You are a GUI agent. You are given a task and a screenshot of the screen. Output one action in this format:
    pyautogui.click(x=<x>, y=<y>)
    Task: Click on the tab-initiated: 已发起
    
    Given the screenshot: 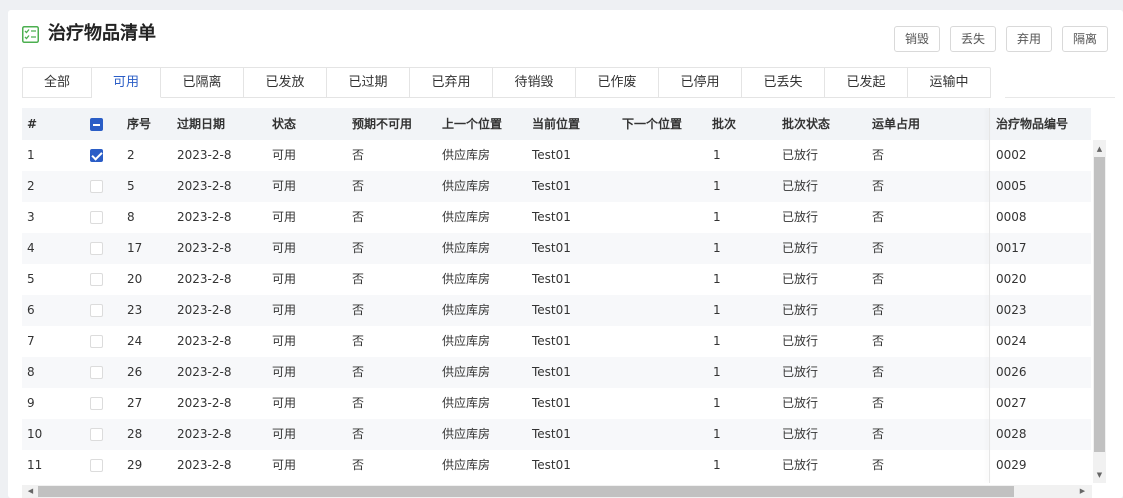 What is the action you would take?
    pyautogui.click(x=866, y=82)
    